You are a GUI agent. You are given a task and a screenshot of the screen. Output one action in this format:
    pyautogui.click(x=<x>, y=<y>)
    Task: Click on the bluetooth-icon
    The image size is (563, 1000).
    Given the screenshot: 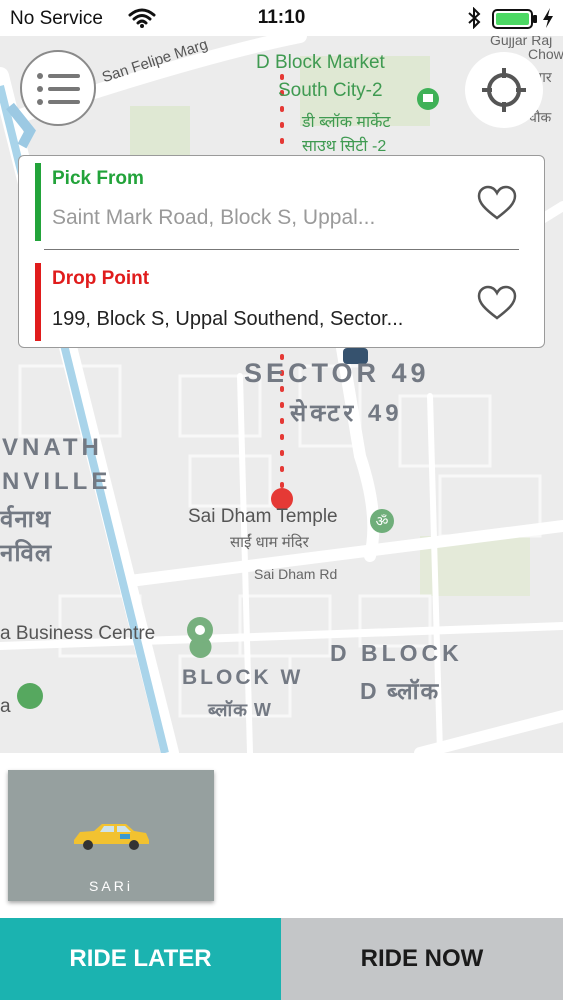 What is the action you would take?
    pyautogui.click(x=474, y=18)
    